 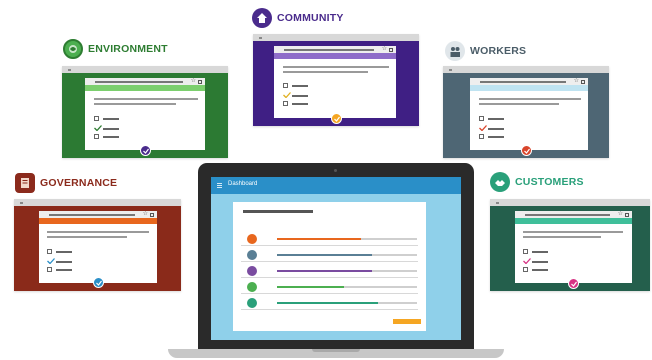 I want to click on community-label-group: COMMUNITY, so click(x=298, y=18).